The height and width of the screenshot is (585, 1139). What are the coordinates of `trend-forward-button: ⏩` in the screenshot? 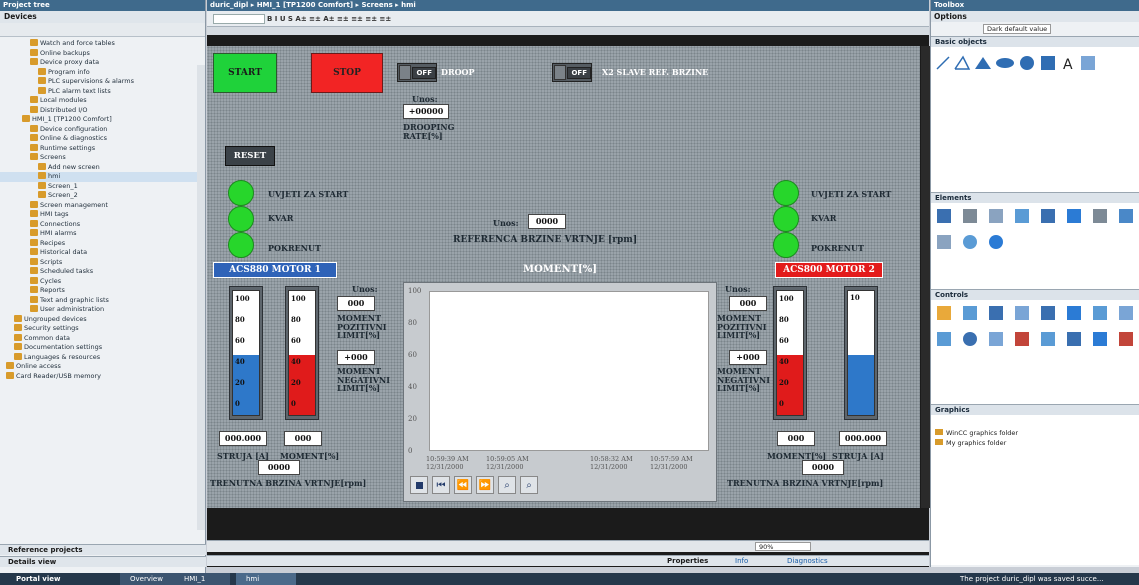 It's located at (485, 485).